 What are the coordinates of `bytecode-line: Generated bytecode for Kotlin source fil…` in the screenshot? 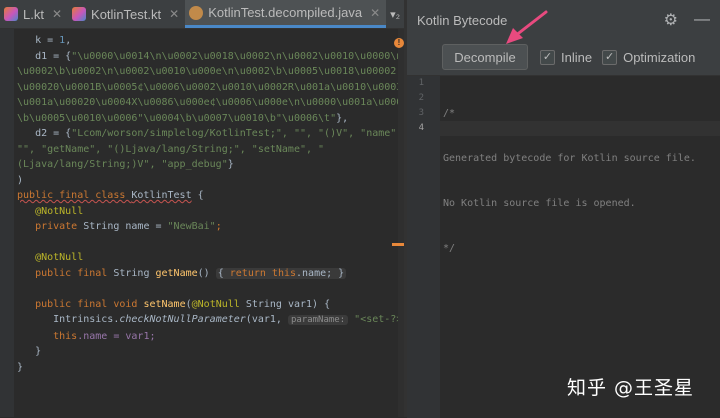 It's located at (569, 158).